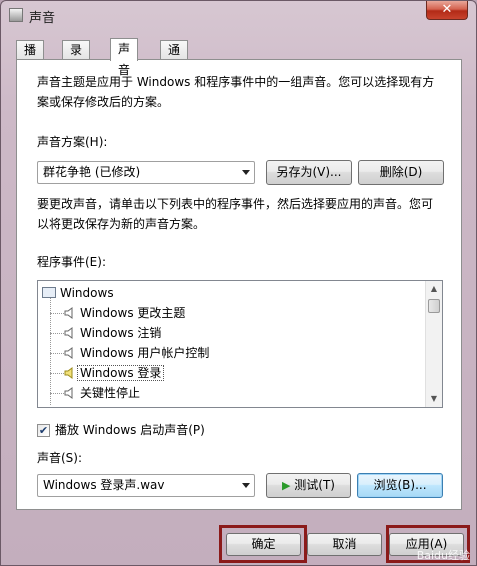 This screenshot has height=566, width=477. I want to click on startup-sound-label: 播放 Windows 启动声音(P), so click(130, 430).